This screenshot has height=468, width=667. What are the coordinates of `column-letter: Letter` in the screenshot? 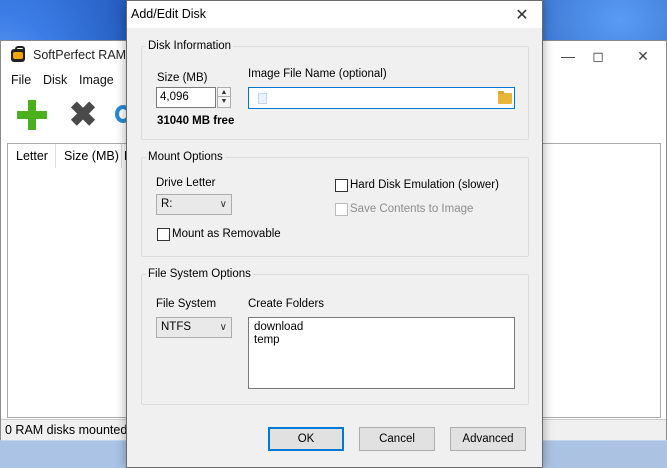 It's located at (32, 156).